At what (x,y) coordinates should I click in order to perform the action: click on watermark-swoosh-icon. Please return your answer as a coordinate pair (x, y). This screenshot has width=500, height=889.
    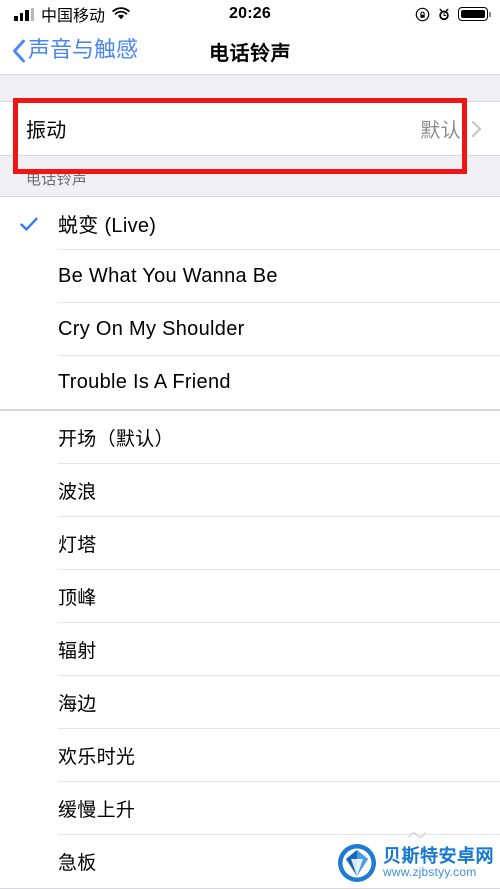
    Looking at the image, I should click on (417, 835).